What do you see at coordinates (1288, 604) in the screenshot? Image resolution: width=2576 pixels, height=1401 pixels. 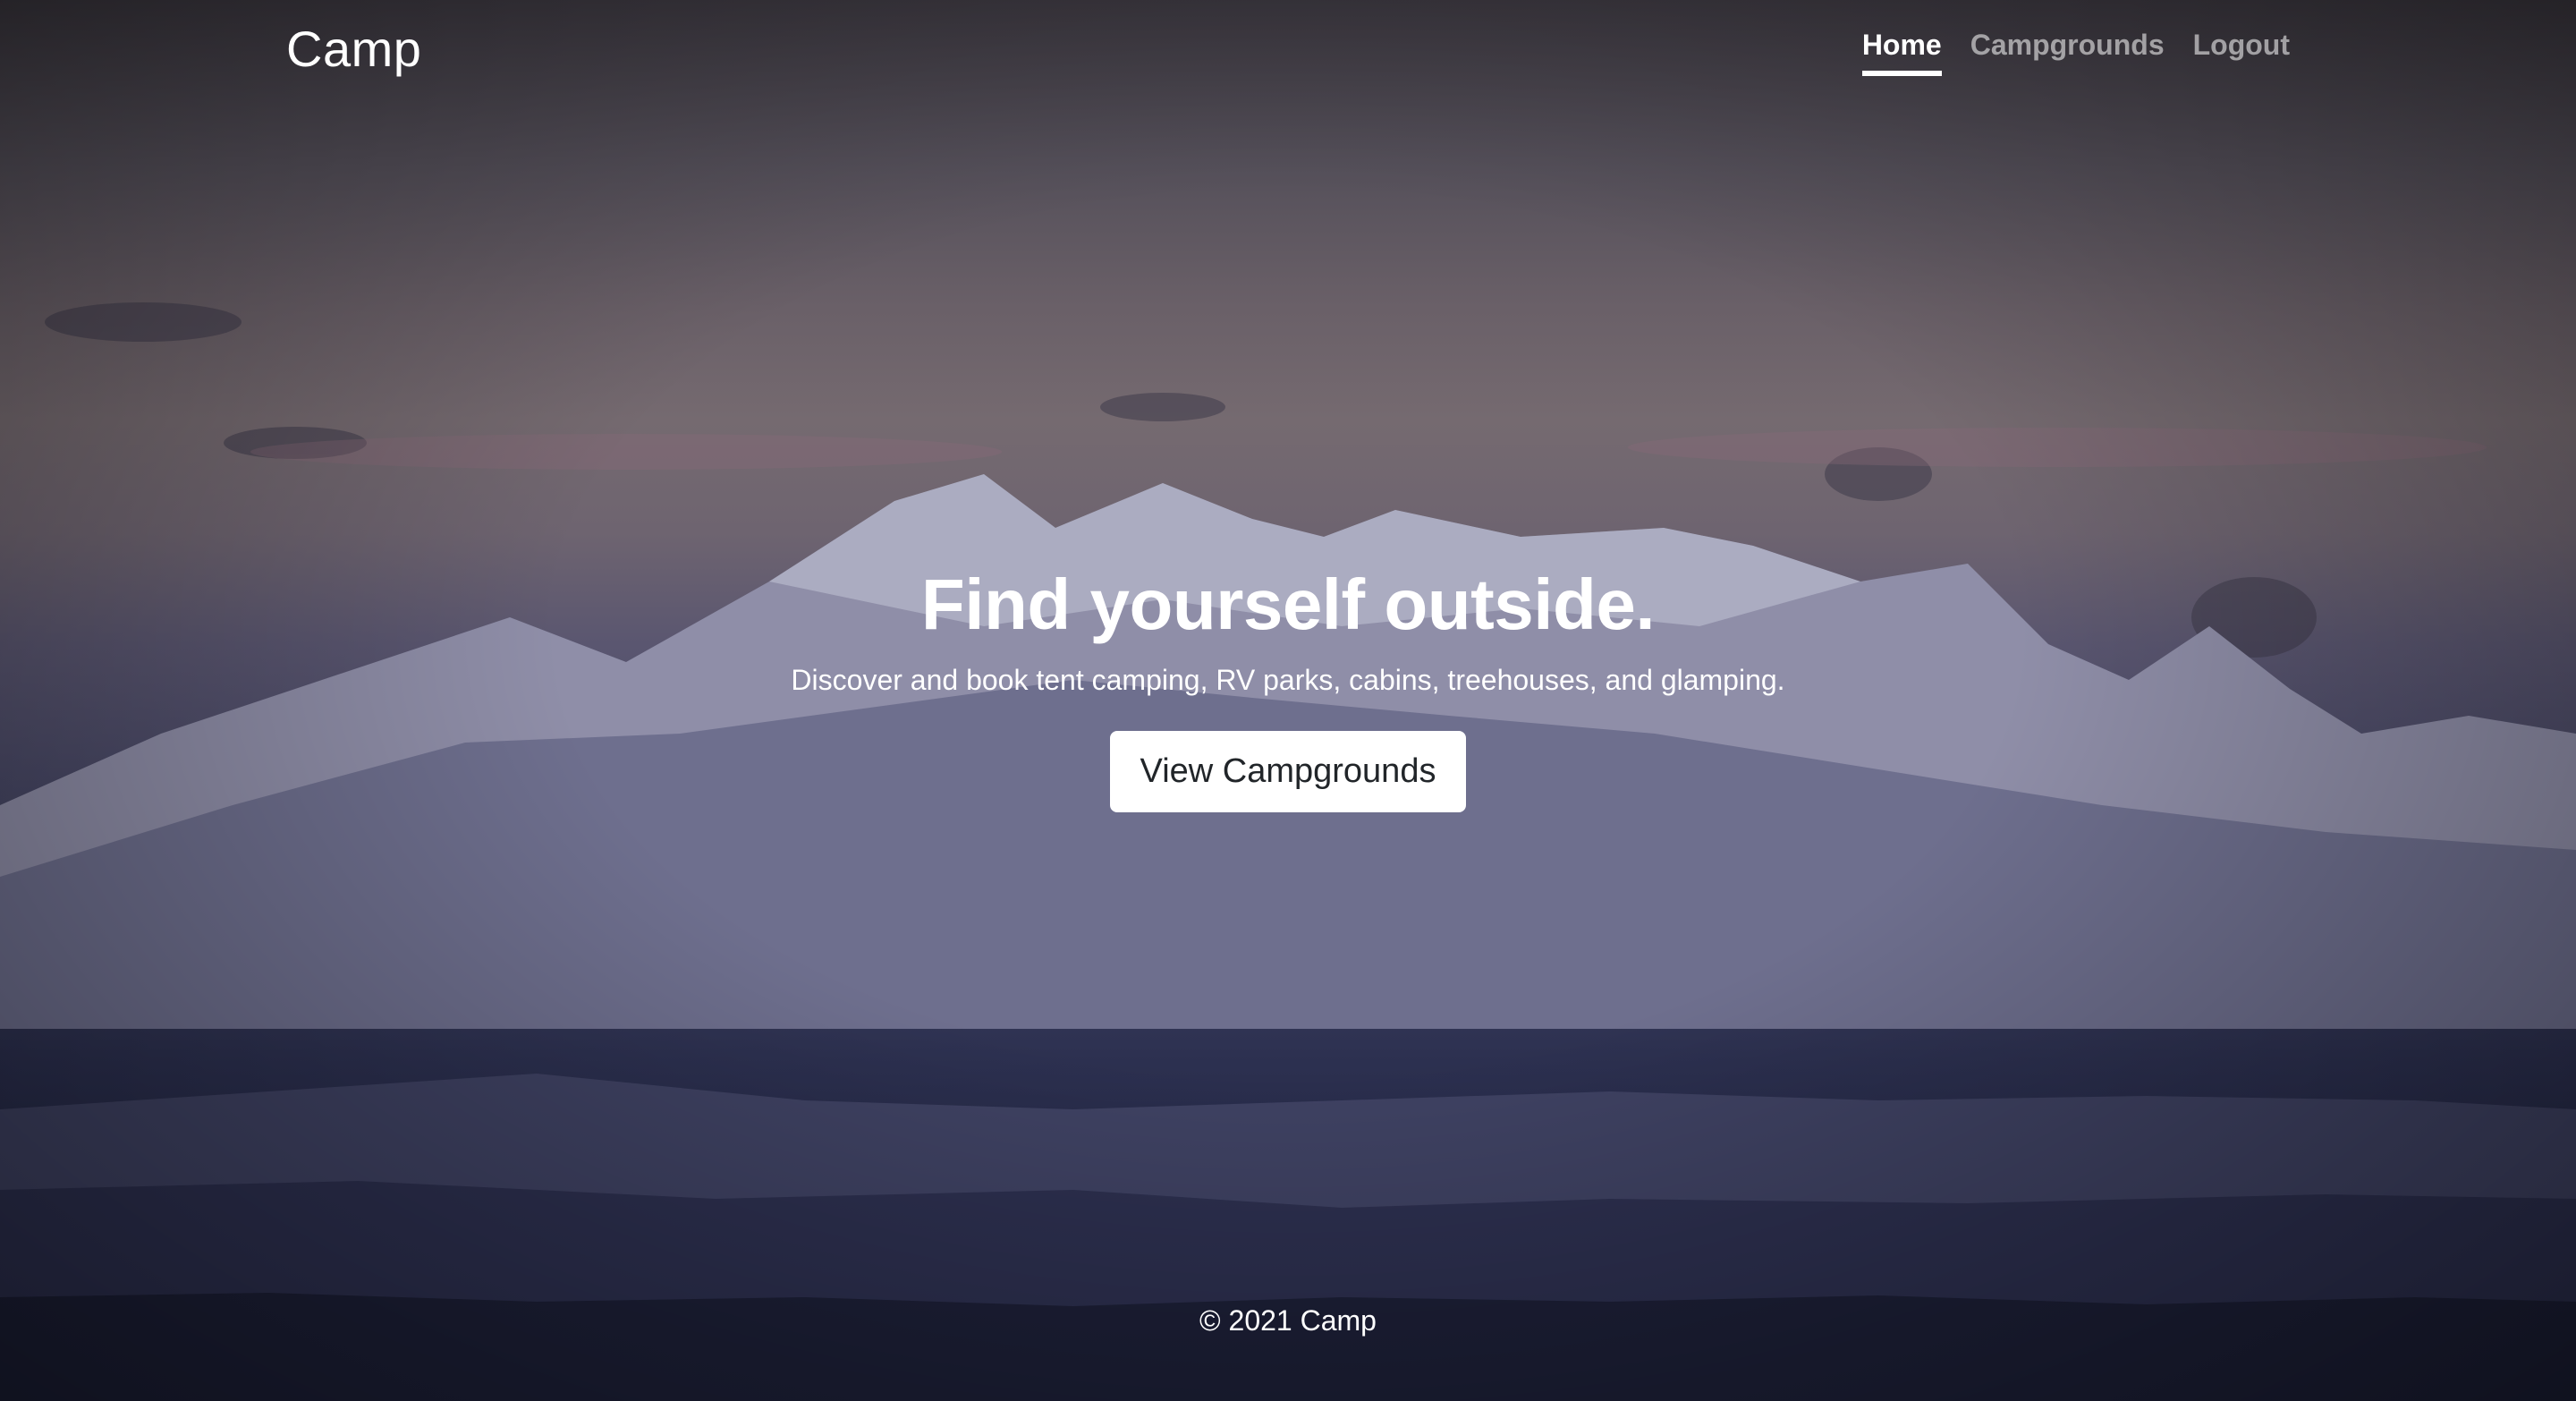 I see `hero-headline: Find yourself outside.` at bounding box center [1288, 604].